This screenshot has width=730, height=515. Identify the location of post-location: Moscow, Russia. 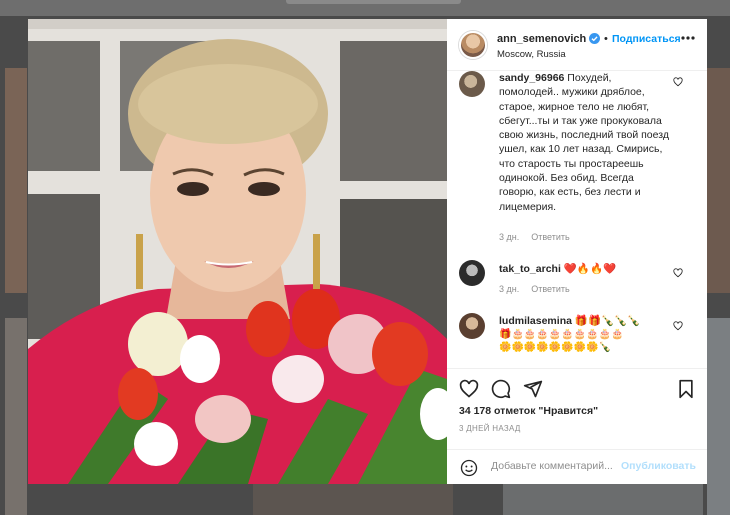
(531, 54).